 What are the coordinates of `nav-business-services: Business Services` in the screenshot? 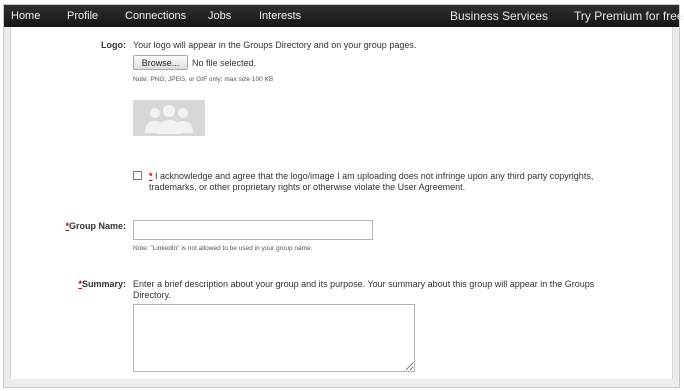 It's located at (499, 16).